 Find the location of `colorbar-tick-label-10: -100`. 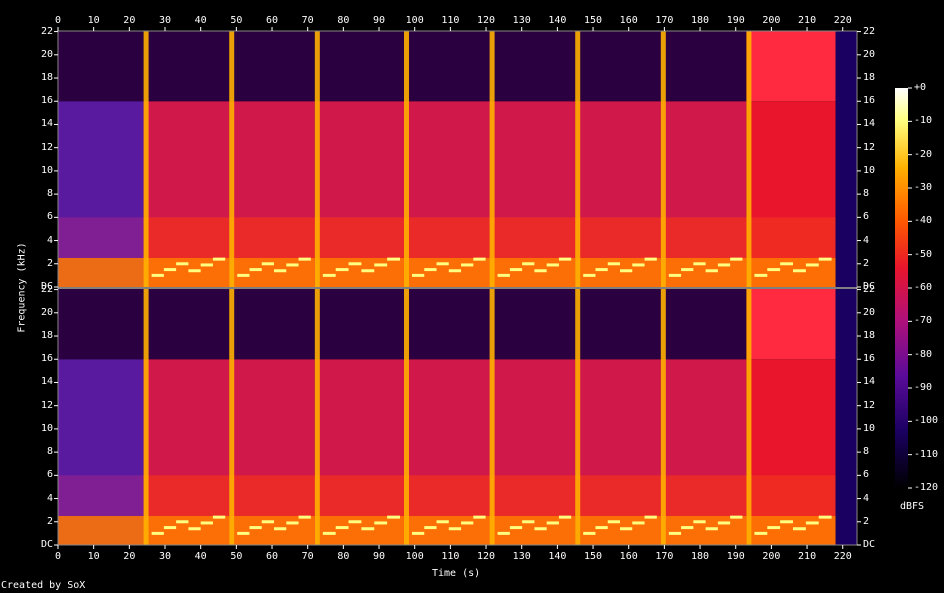

colorbar-tick-label-10: -100 is located at coordinates (926, 421).